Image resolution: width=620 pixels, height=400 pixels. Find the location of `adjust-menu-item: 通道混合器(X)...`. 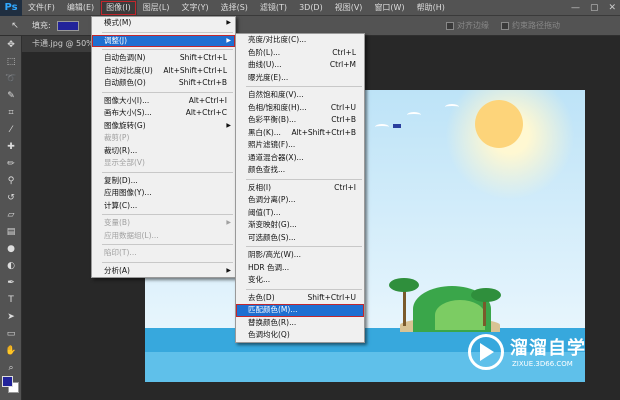

adjust-menu-item: 通道混合器(X)... is located at coordinates (300, 158).